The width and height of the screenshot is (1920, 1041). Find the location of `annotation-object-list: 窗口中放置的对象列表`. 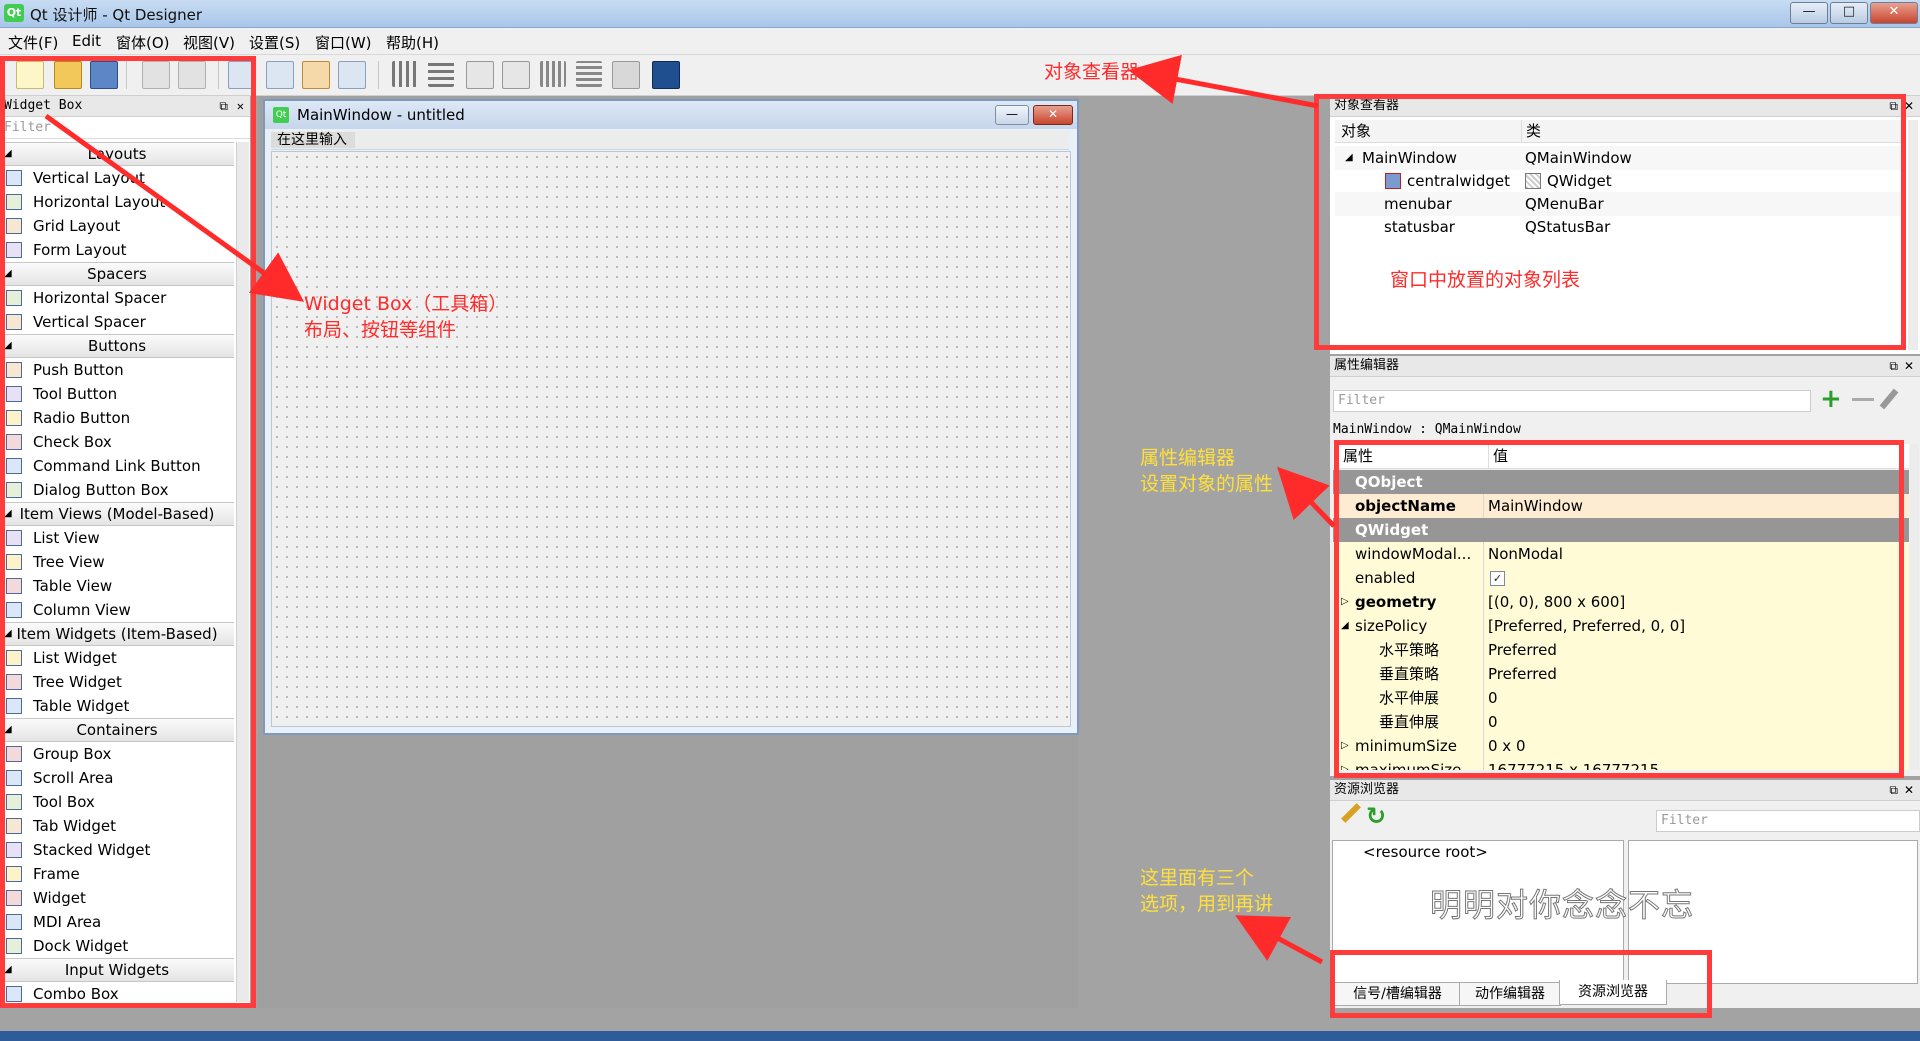

annotation-object-list: 窗口中放置的对象列表 is located at coordinates (1485, 280).